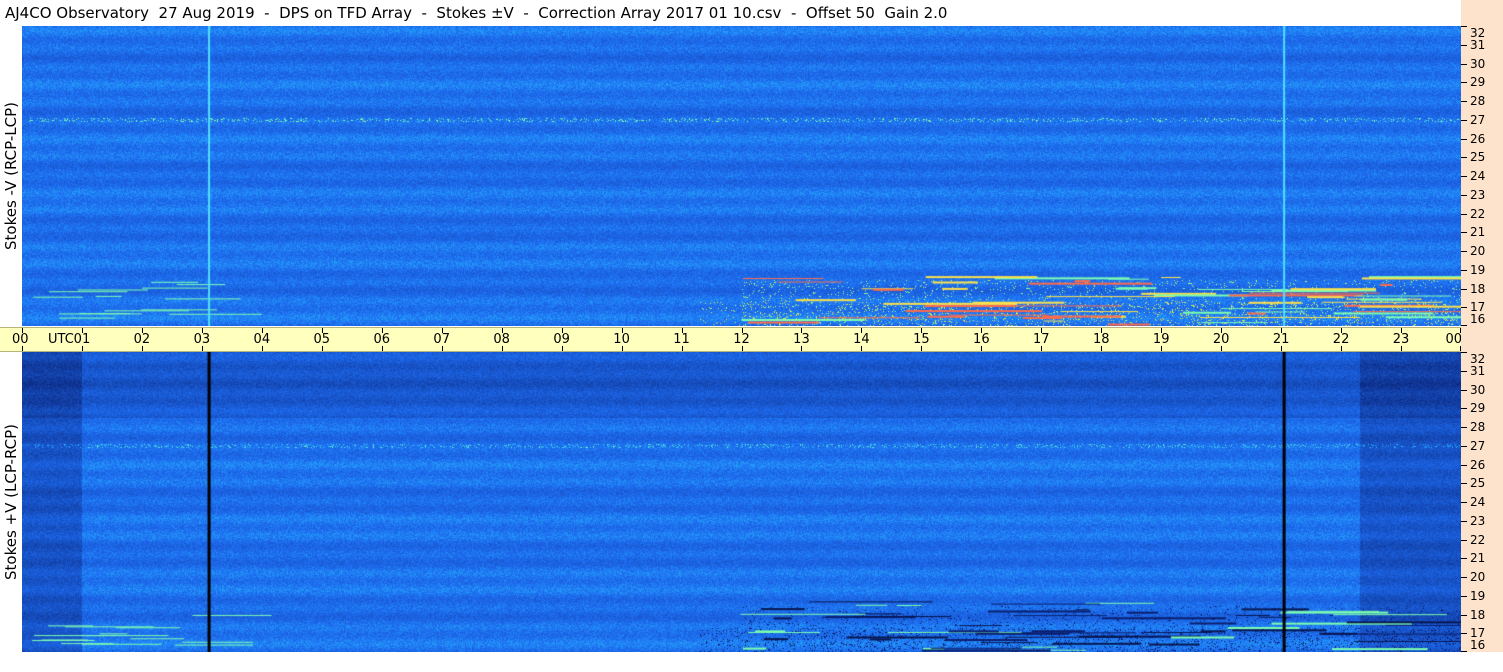  What do you see at coordinates (921, 339) in the screenshot?
I see `time-tick-label: 15` at bounding box center [921, 339].